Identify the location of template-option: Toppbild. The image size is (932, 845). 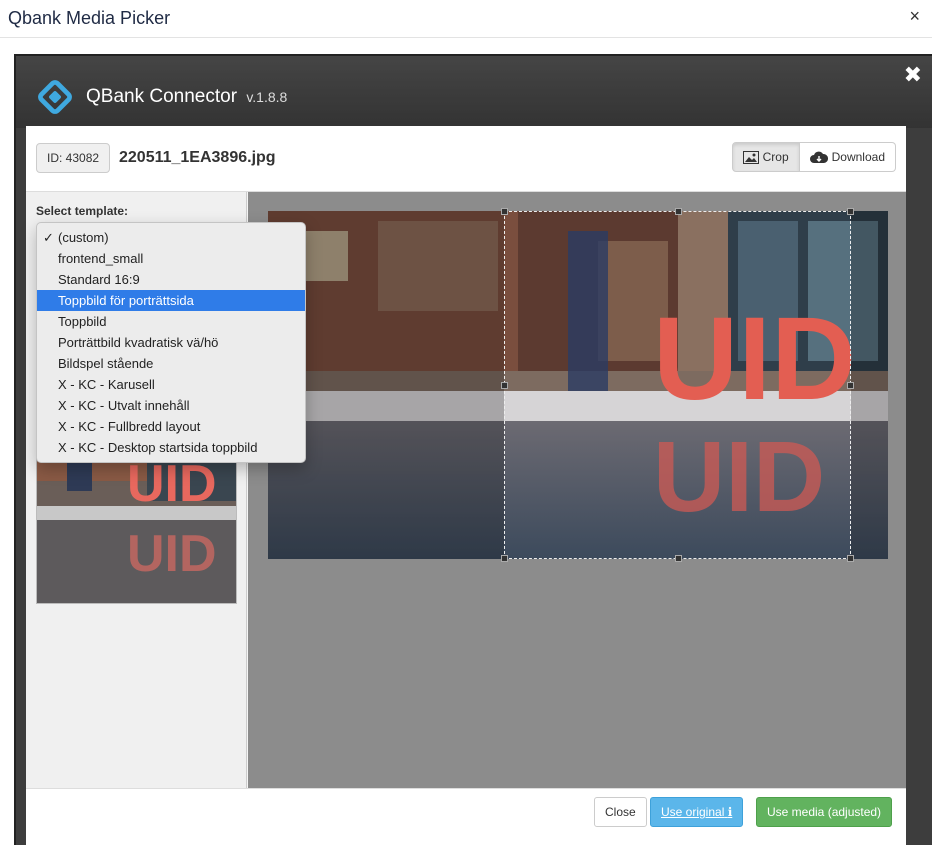
(171, 321).